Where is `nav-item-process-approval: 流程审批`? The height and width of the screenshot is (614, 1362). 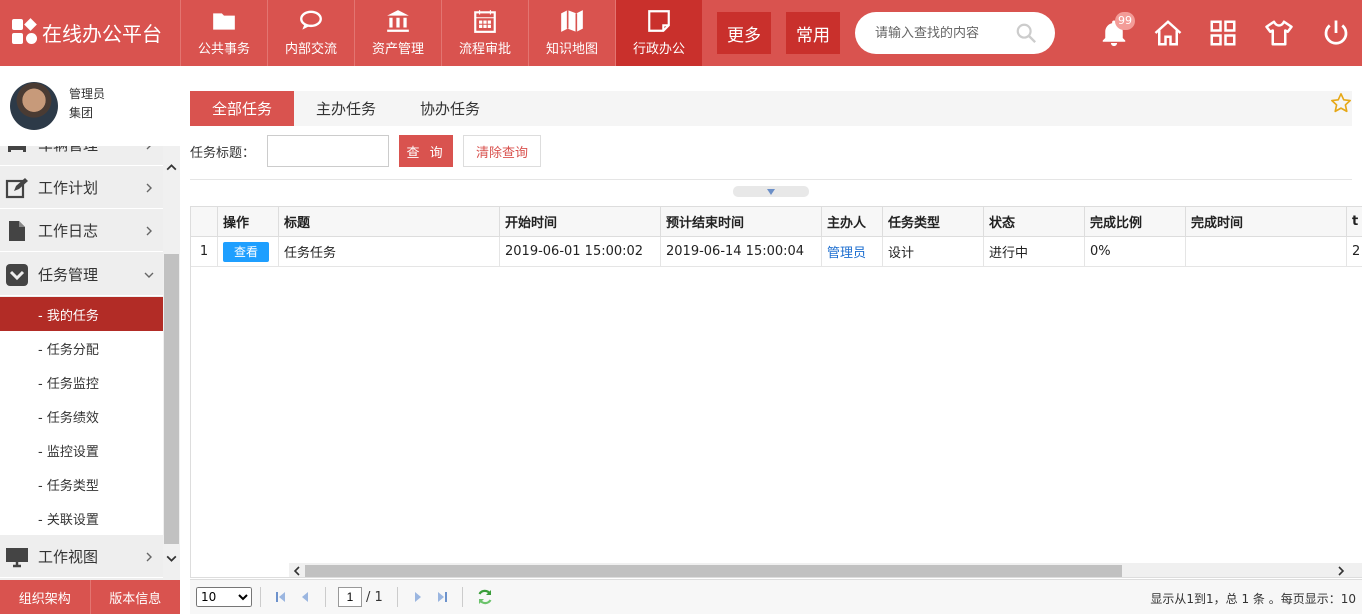 nav-item-process-approval: 流程审批 is located at coordinates (484, 33).